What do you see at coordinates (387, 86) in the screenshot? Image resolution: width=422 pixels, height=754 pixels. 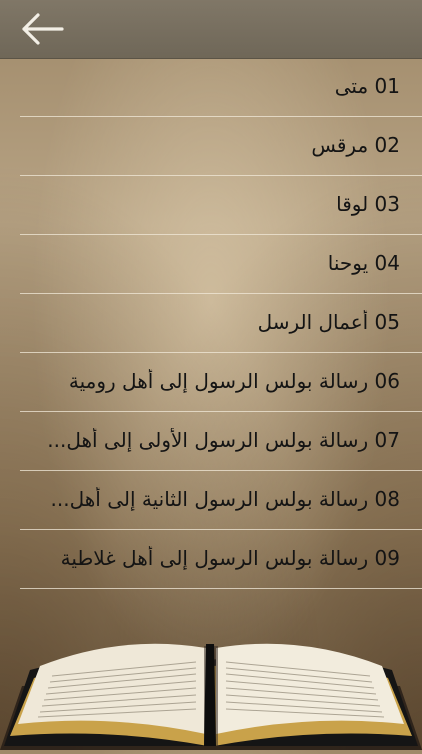 I see `chapter-number: 01` at bounding box center [387, 86].